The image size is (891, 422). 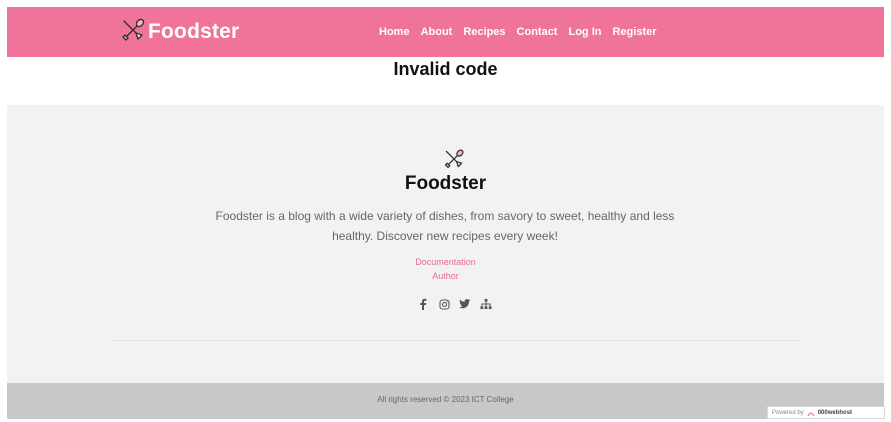 What do you see at coordinates (444, 304) in the screenshot?
I see `instagram-icon` at bounding box center [444, 304].